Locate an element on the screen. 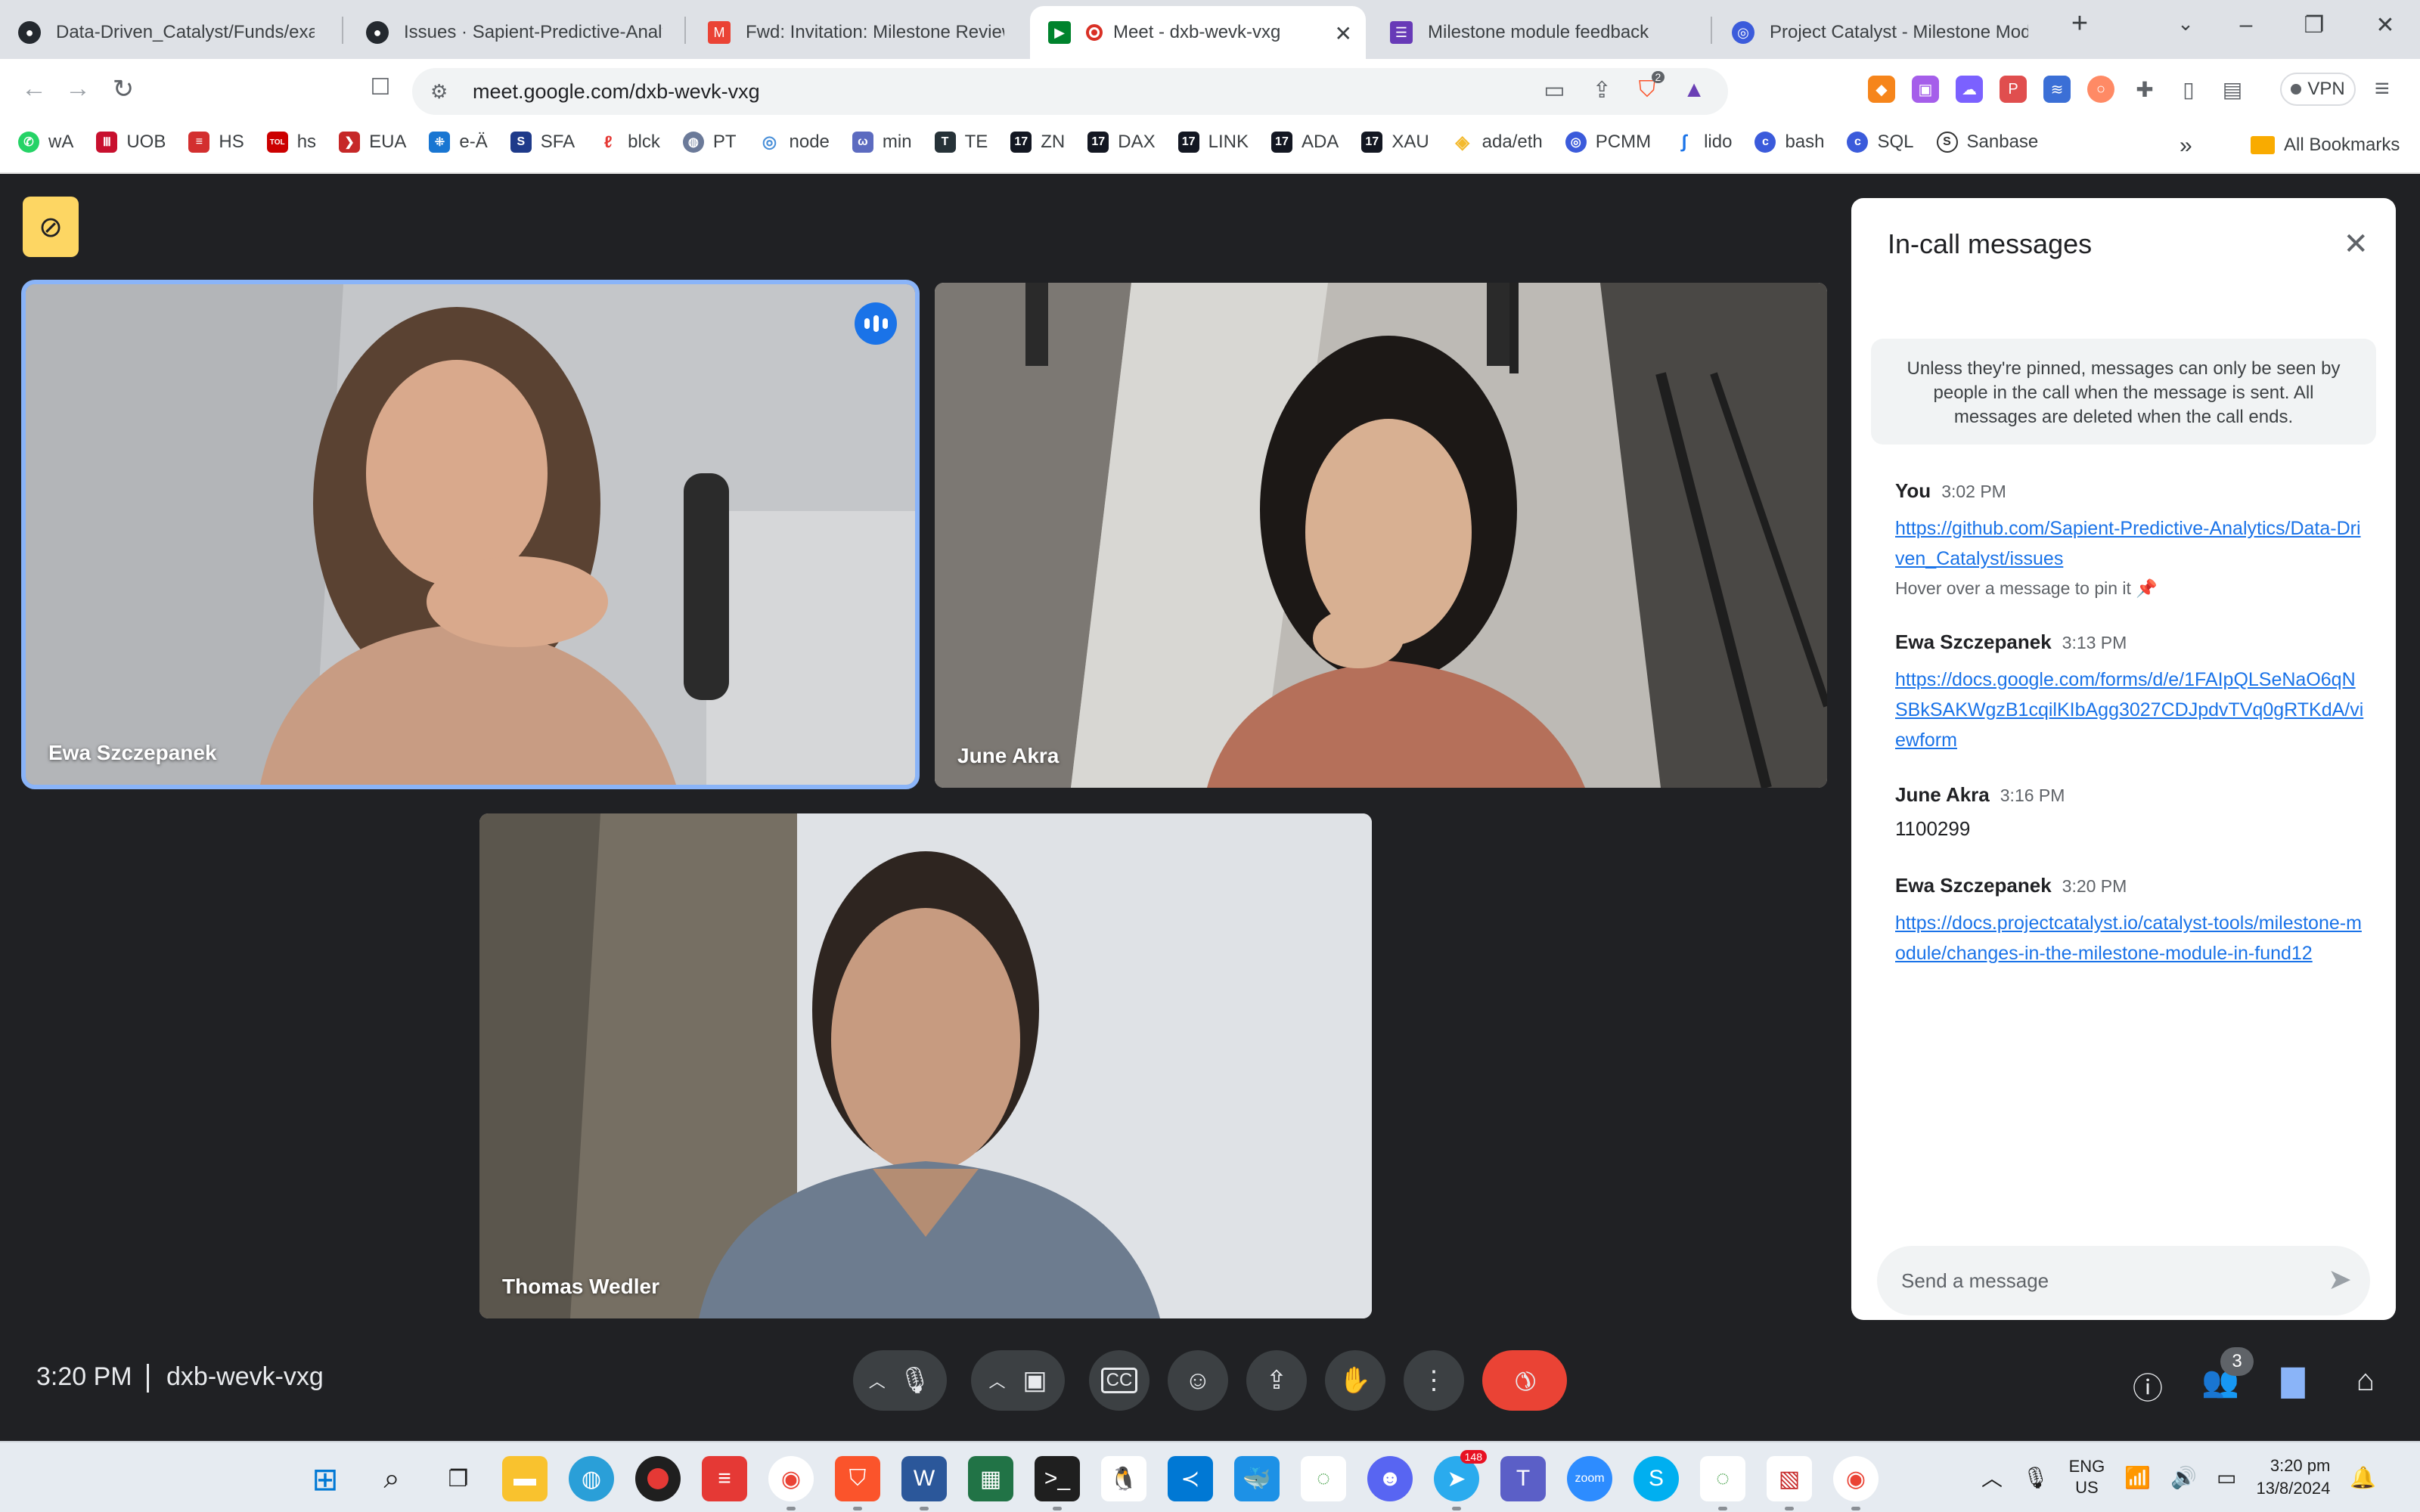  teams-icon: T is located at coordinates (1523, 1478).